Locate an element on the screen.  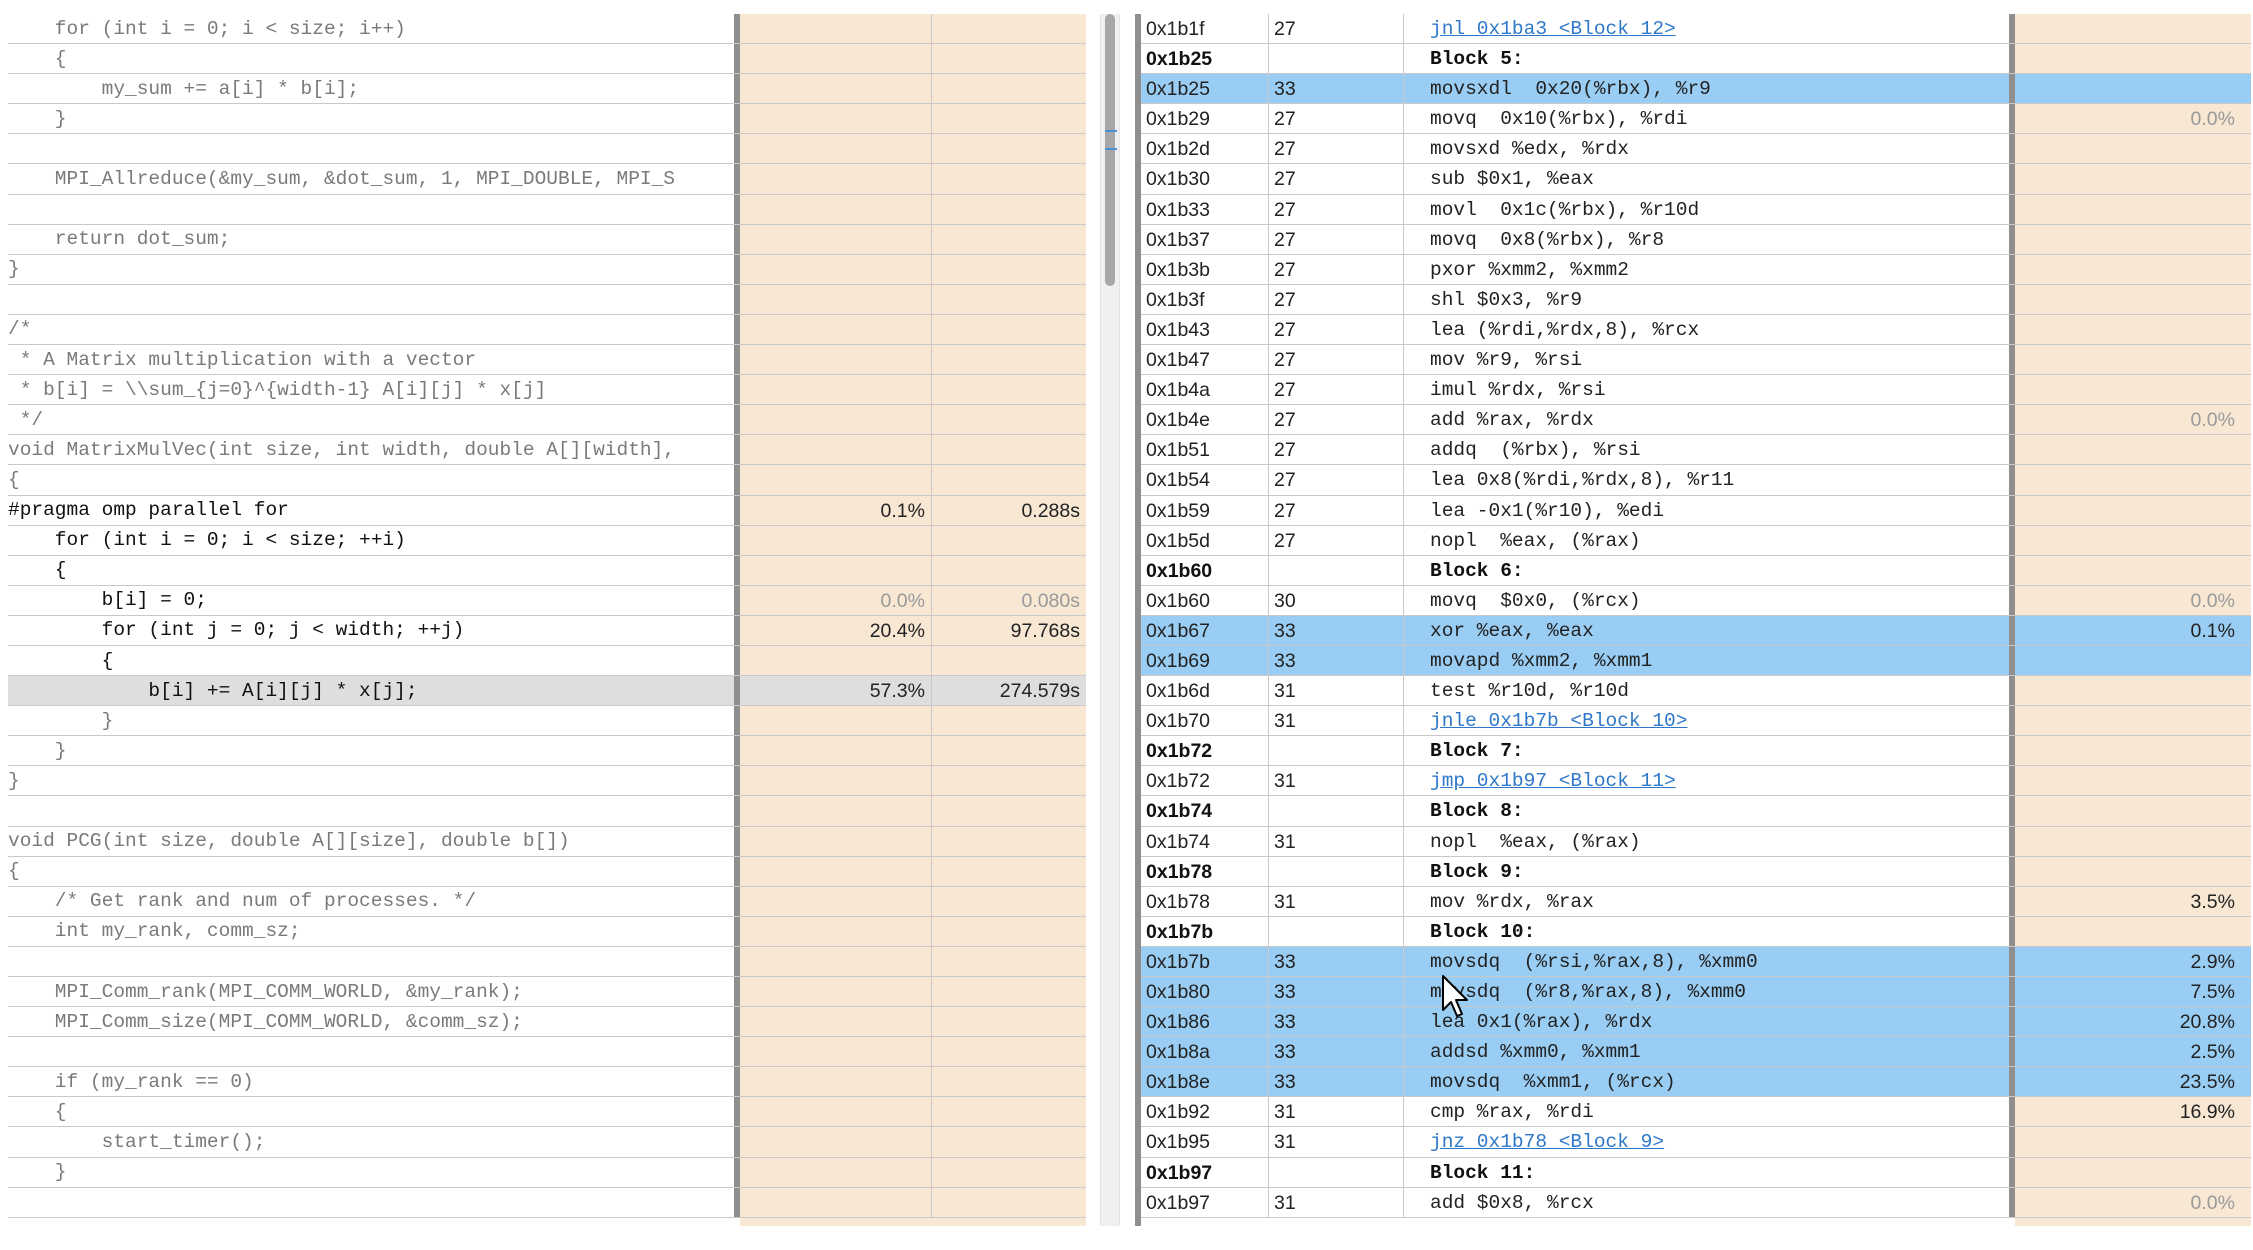
source-line: /* Get rank and num of processes. */ is located at coordinates (547, 901).